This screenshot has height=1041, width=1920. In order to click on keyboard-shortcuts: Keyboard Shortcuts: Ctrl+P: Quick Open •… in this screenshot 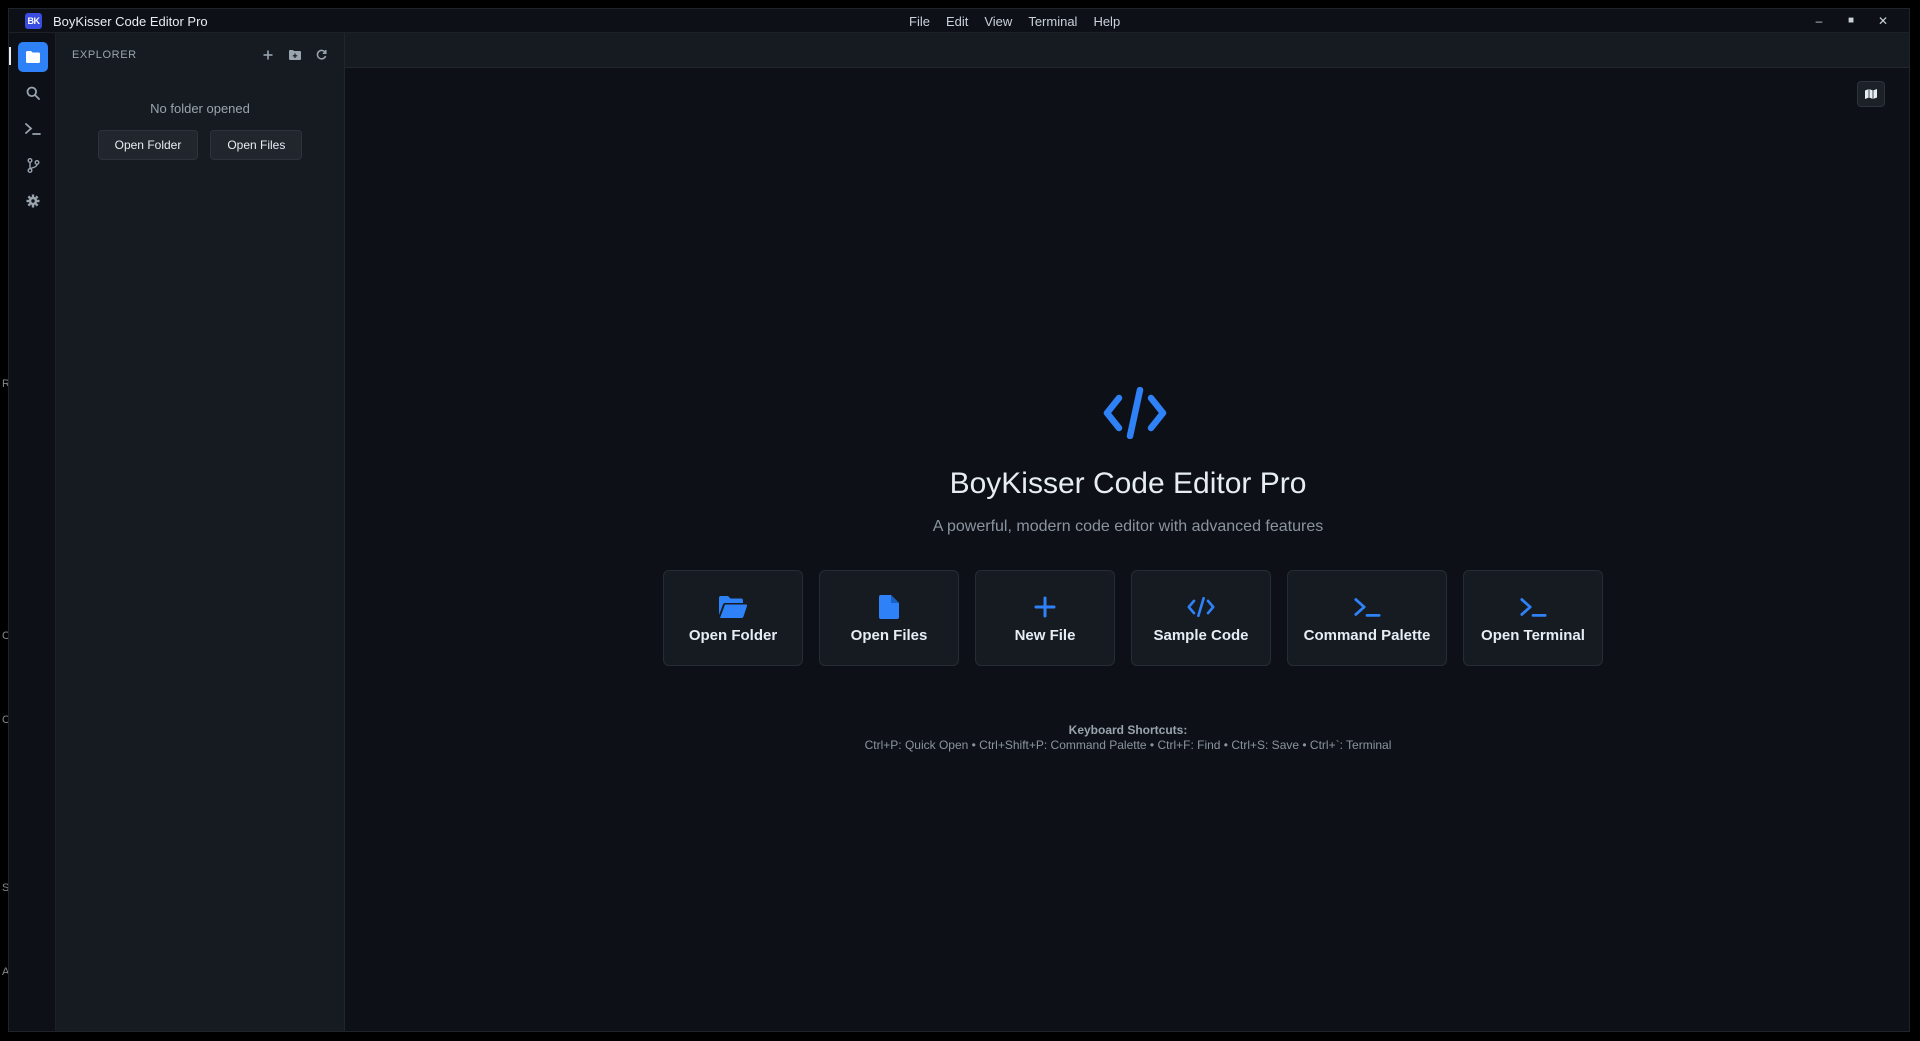, I will do `click(1127, 738)`.